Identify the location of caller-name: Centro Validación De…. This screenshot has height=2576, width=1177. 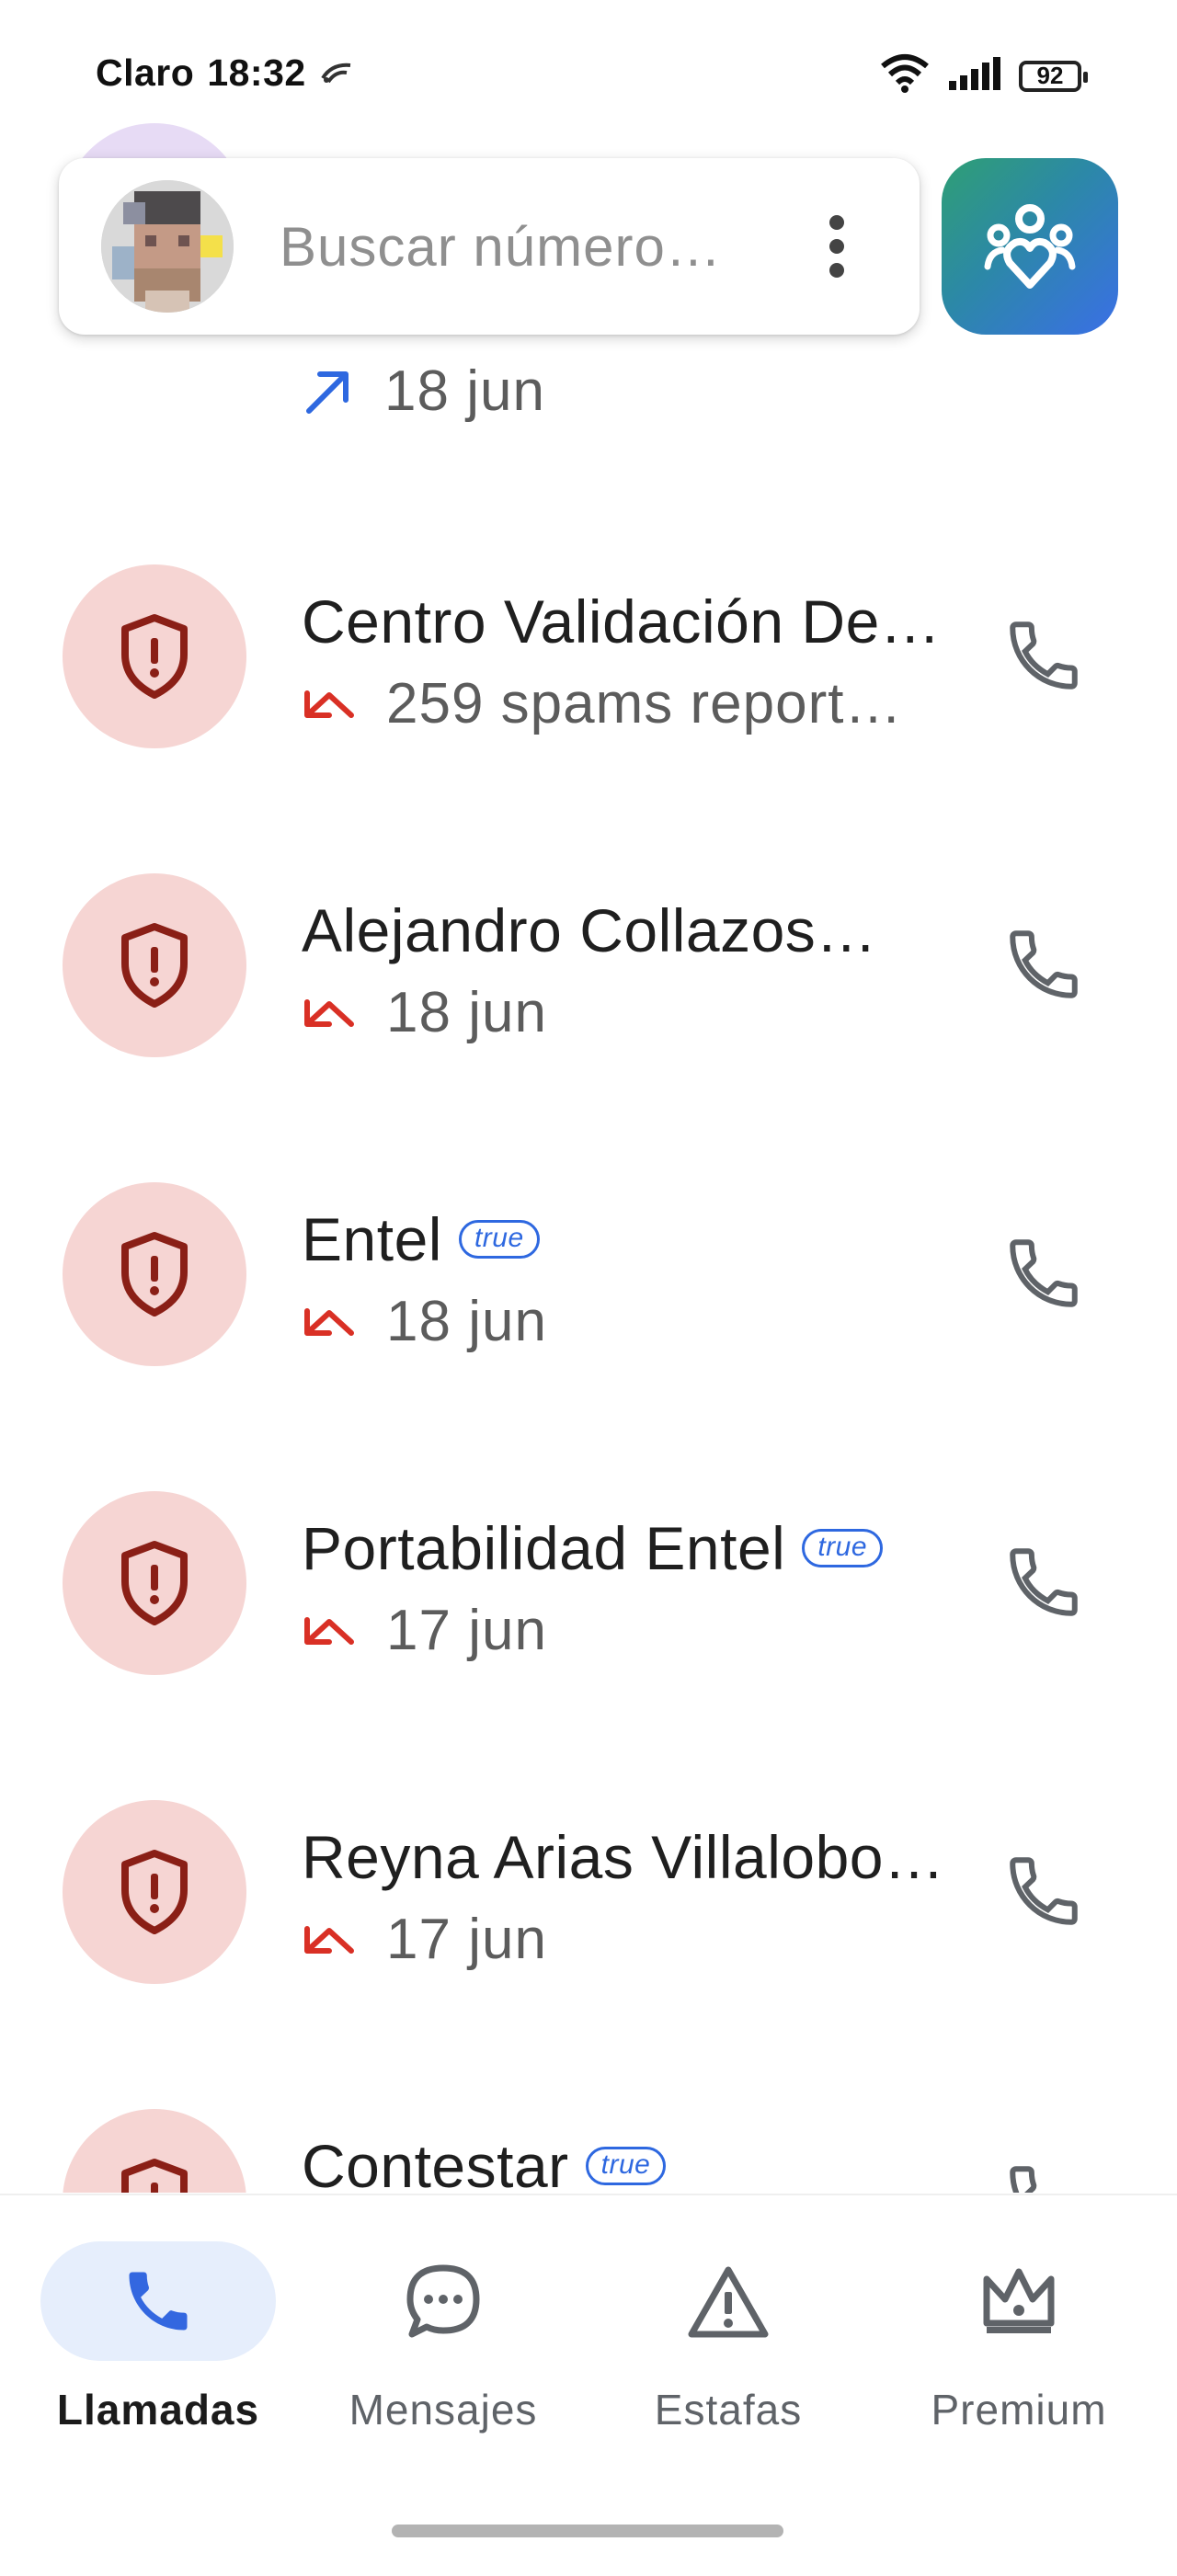
(622, 621).